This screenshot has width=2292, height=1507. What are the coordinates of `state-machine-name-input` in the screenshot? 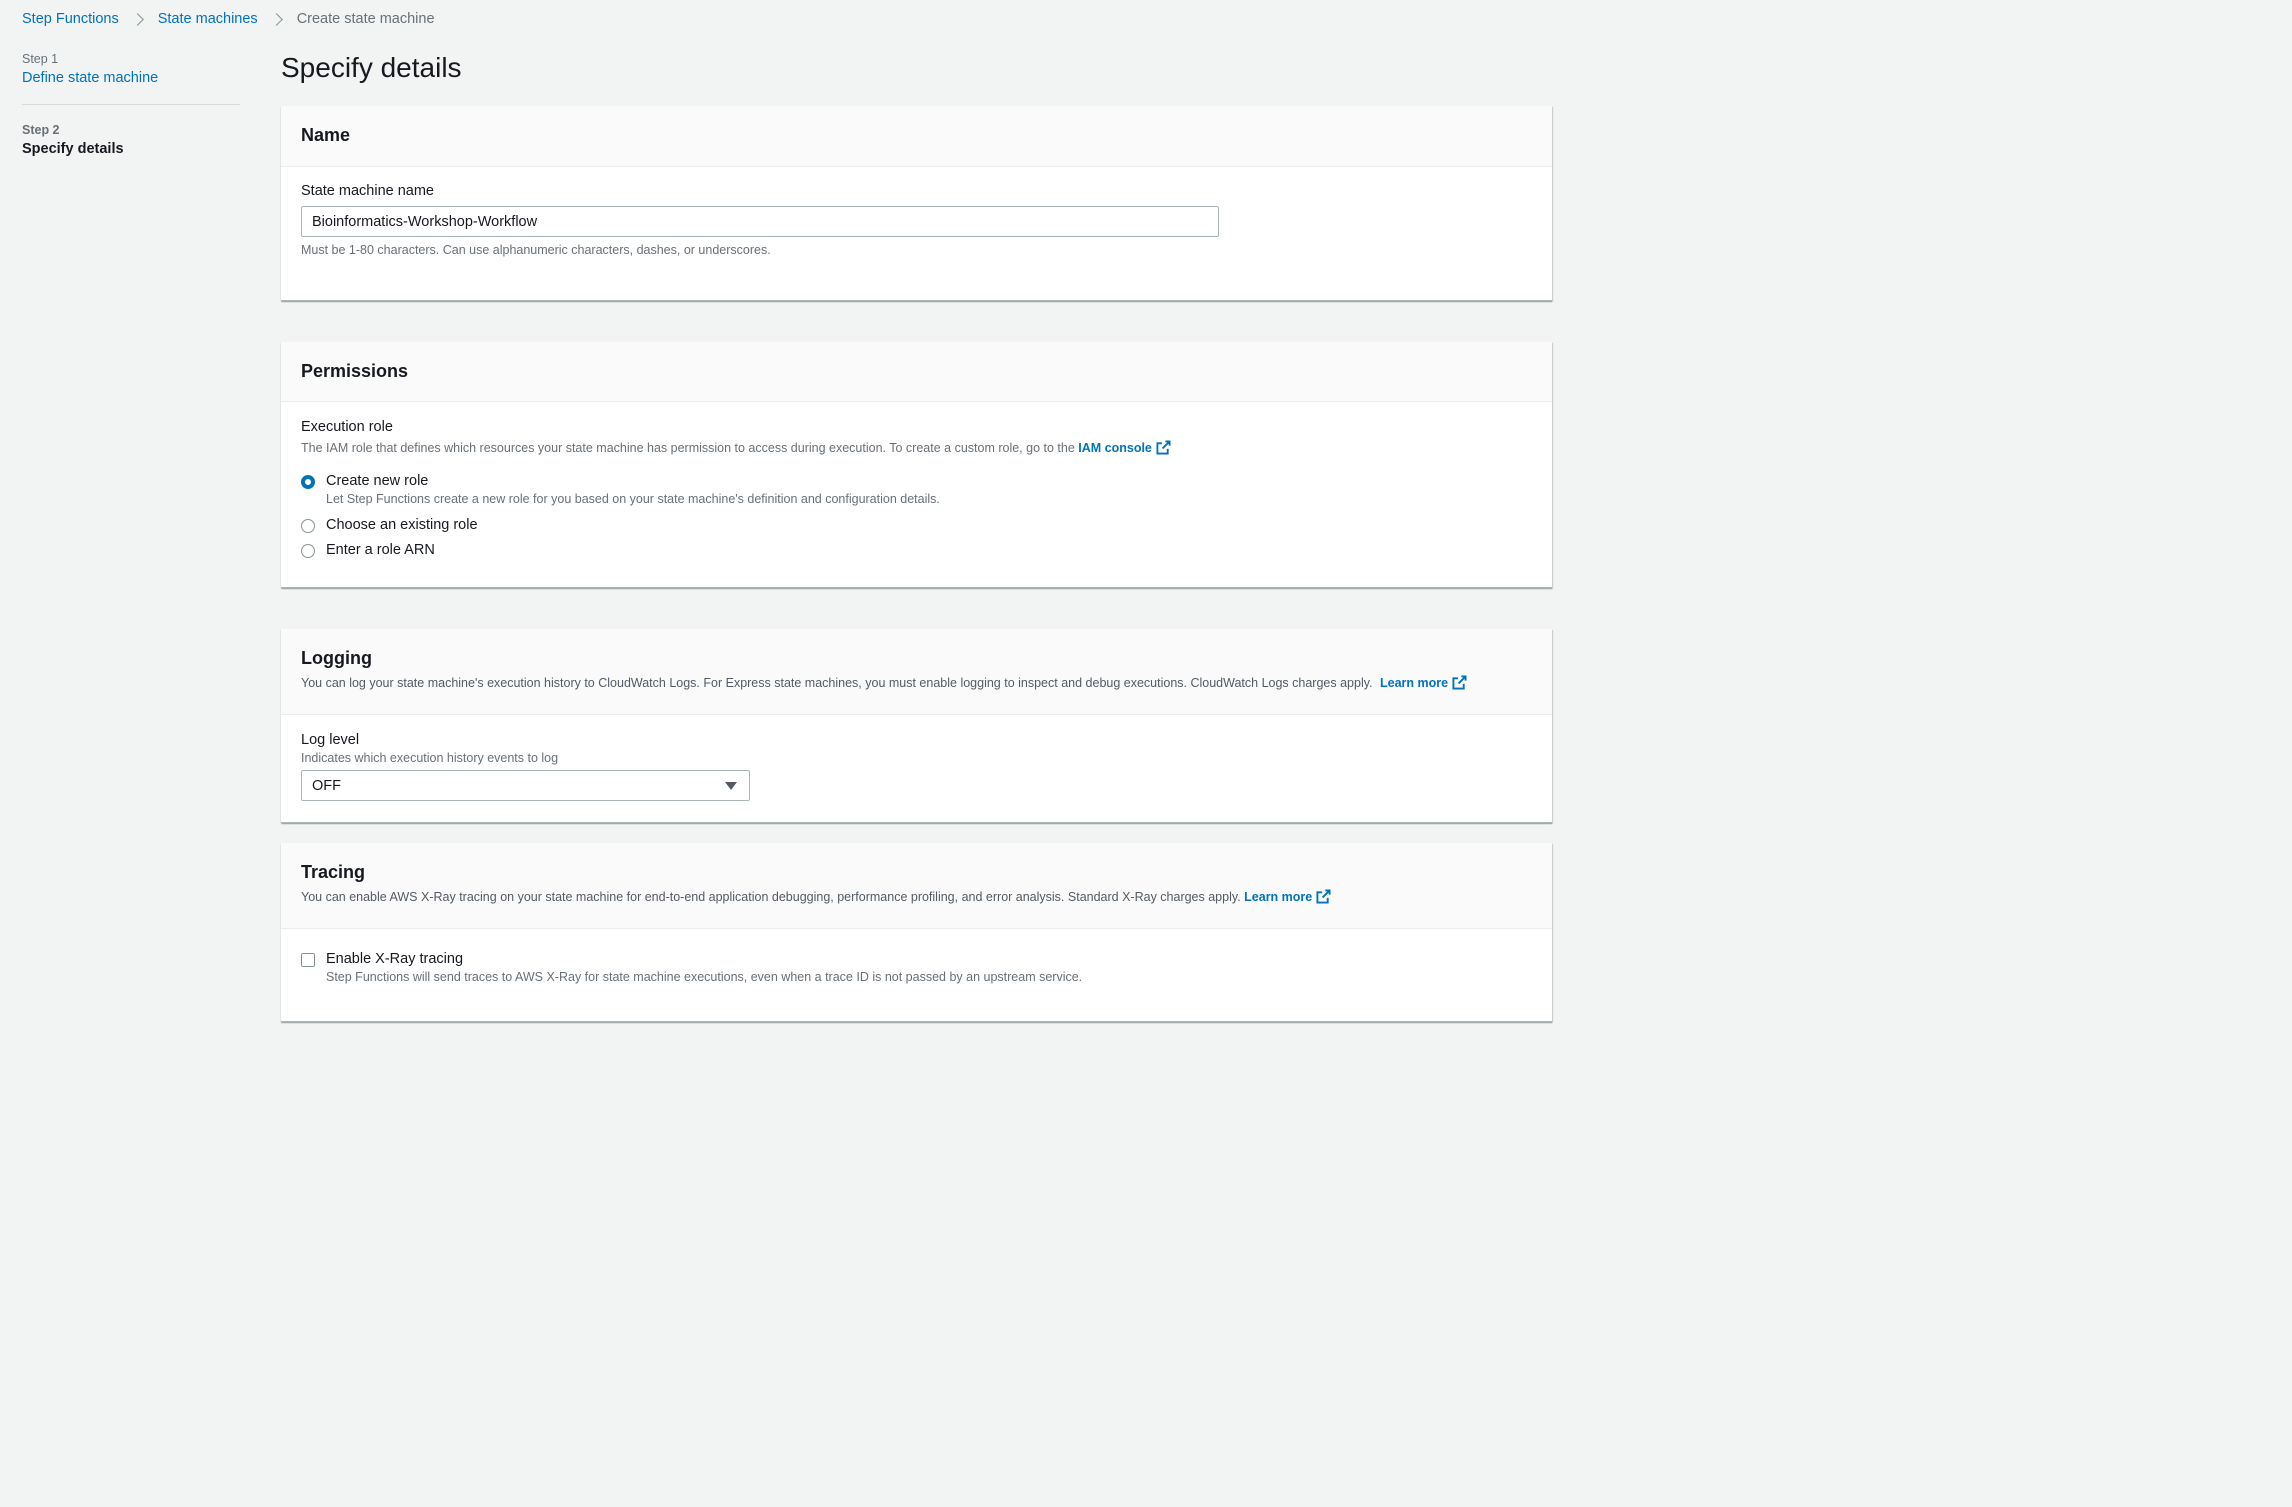 It's located at (760, 221).